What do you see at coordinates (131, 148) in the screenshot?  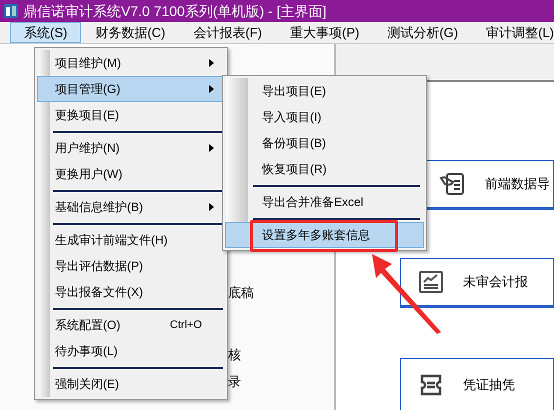 I see `menu-item: 用户维护(N)` at bounding box center [131, 148].